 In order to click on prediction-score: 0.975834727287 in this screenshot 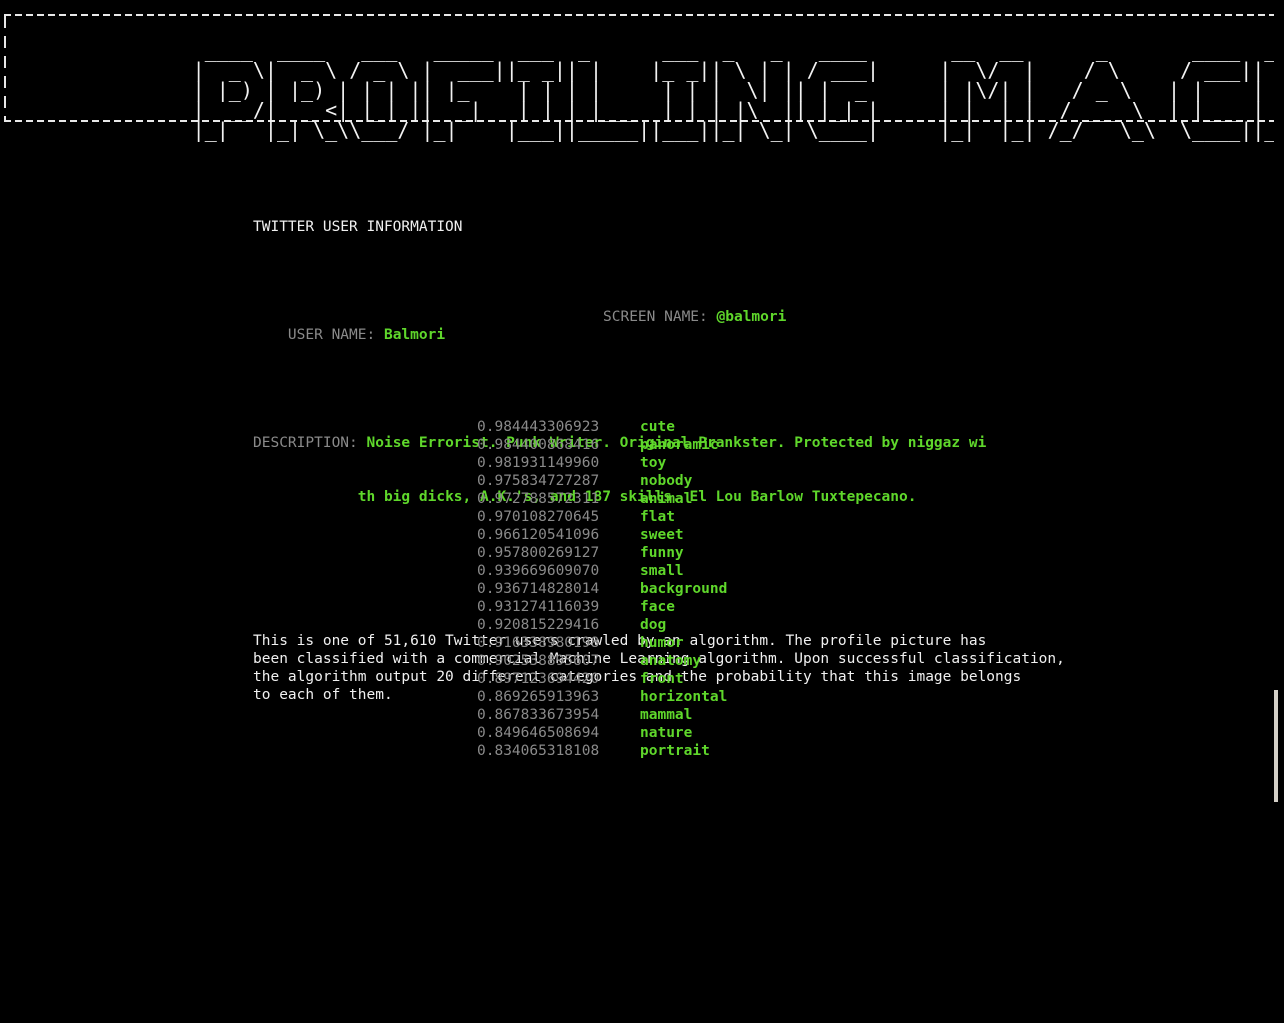, I will do `click(538, 481)`.